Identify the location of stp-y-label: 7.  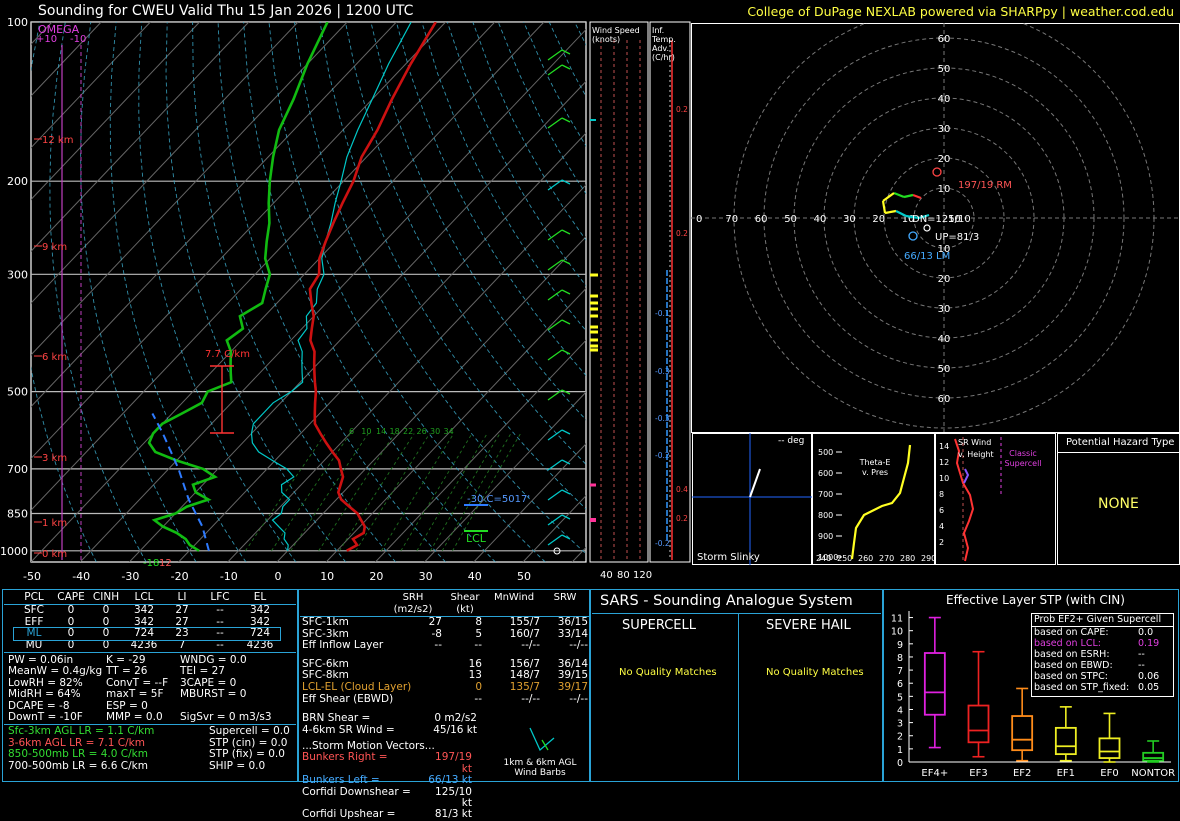
(900, 671).